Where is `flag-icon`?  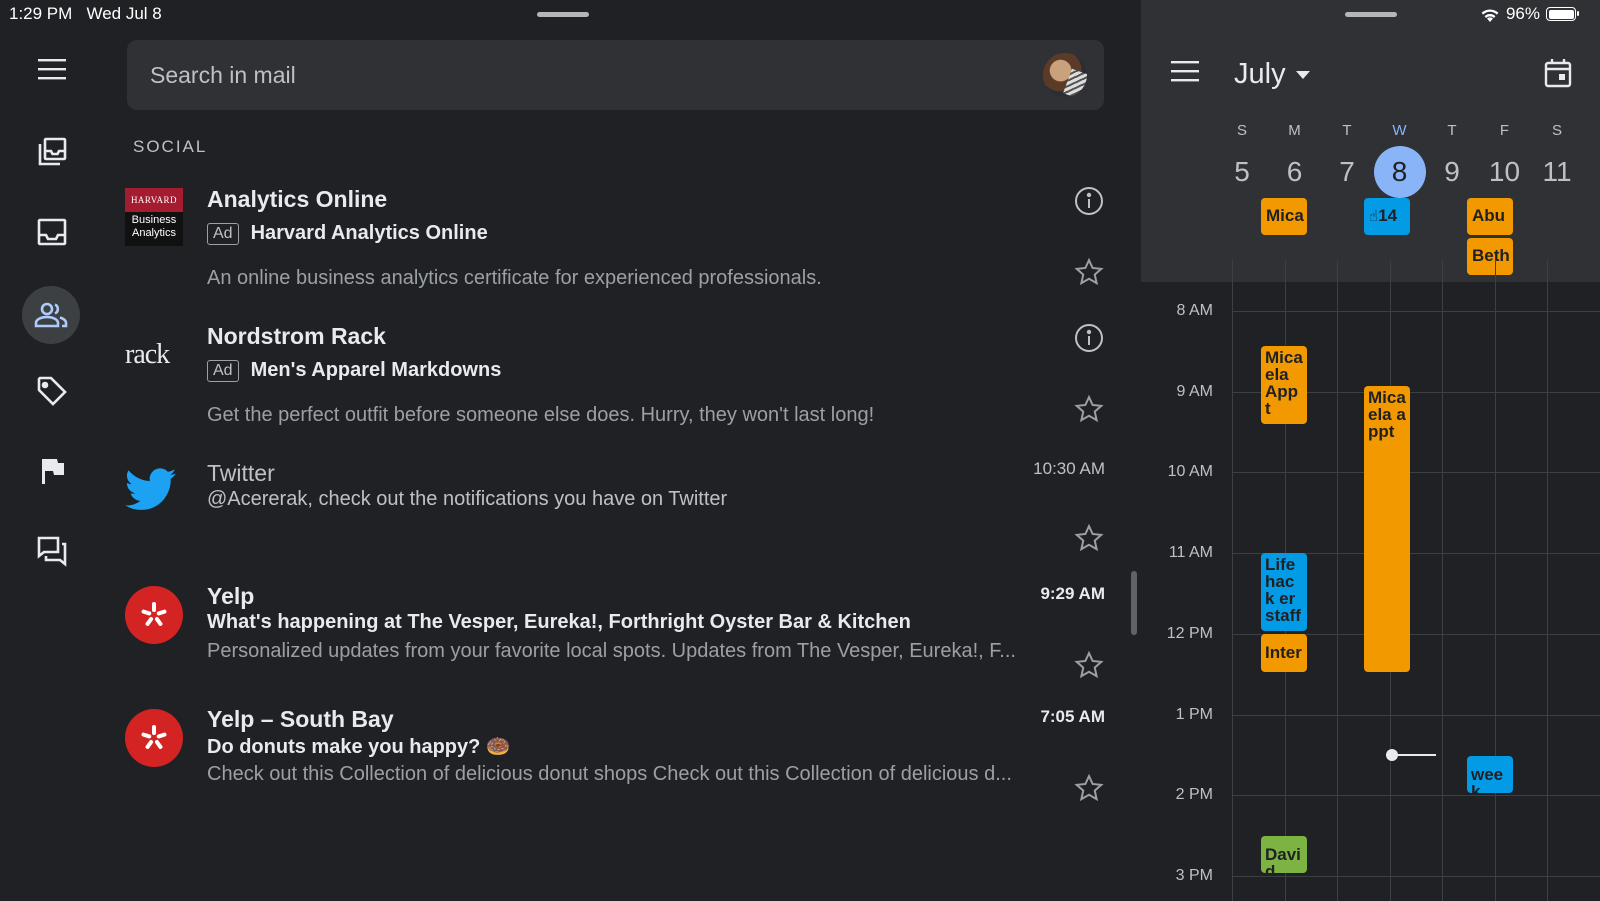 flag-icon is located at coordinates (52, 471).